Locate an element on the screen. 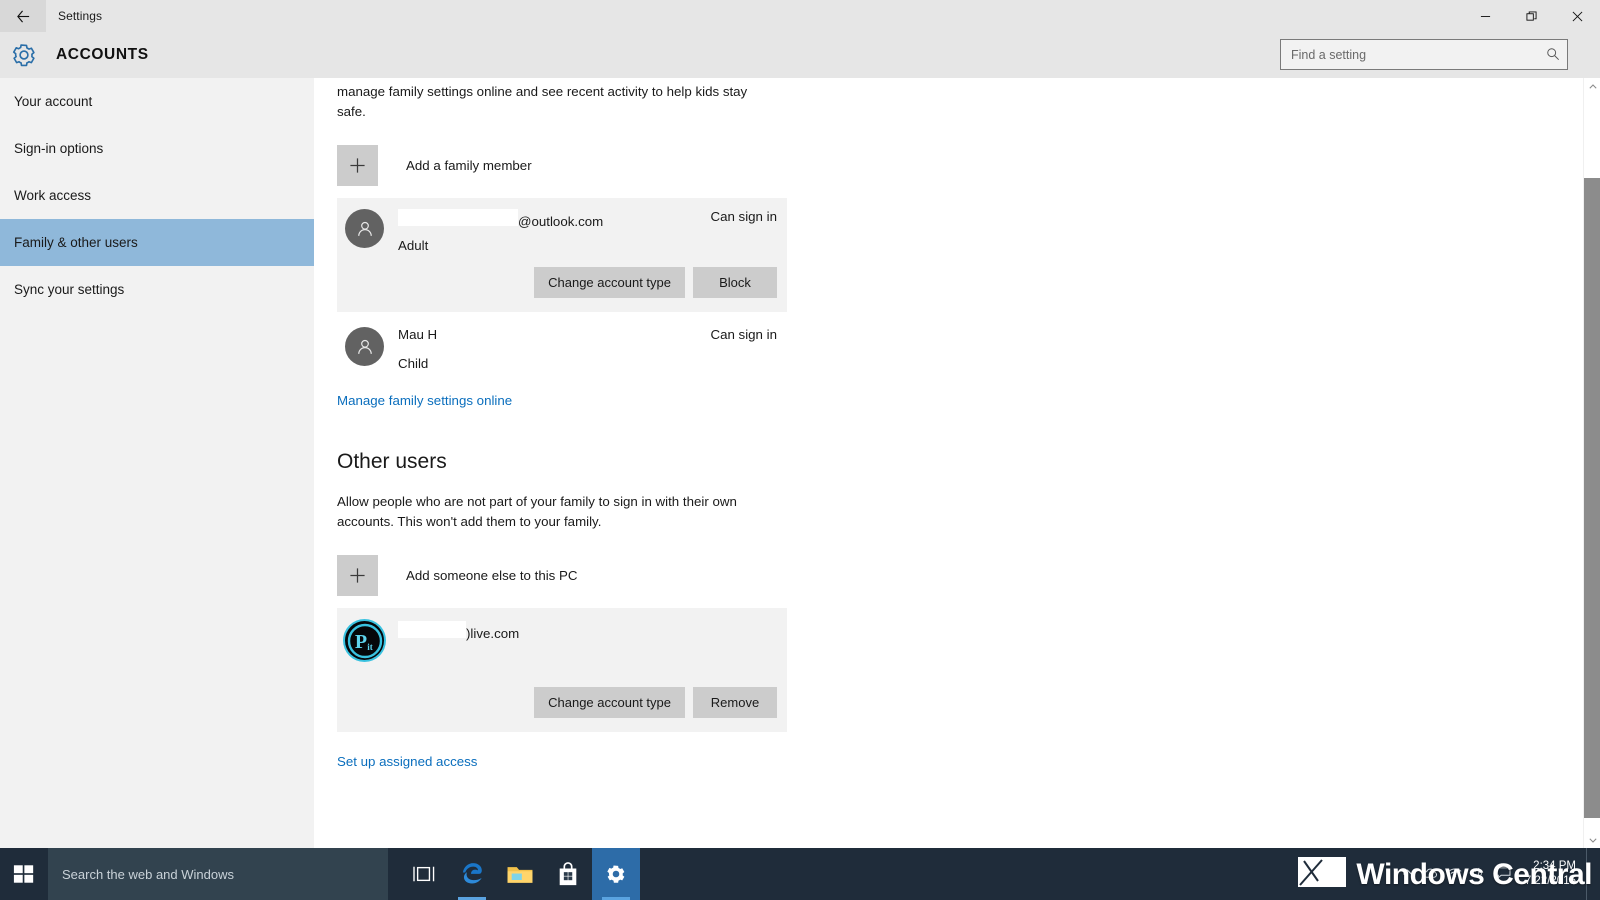 This screenshot has width=1600, height=900. speaker-icon is located at coordinates (1479, 874).